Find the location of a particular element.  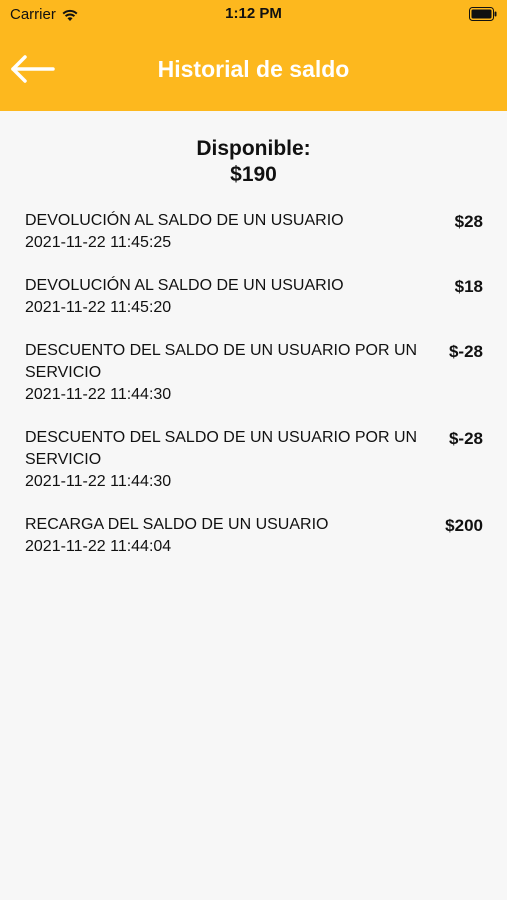

nav-bar: Historial de saldo is located at coordinates (253, 70).